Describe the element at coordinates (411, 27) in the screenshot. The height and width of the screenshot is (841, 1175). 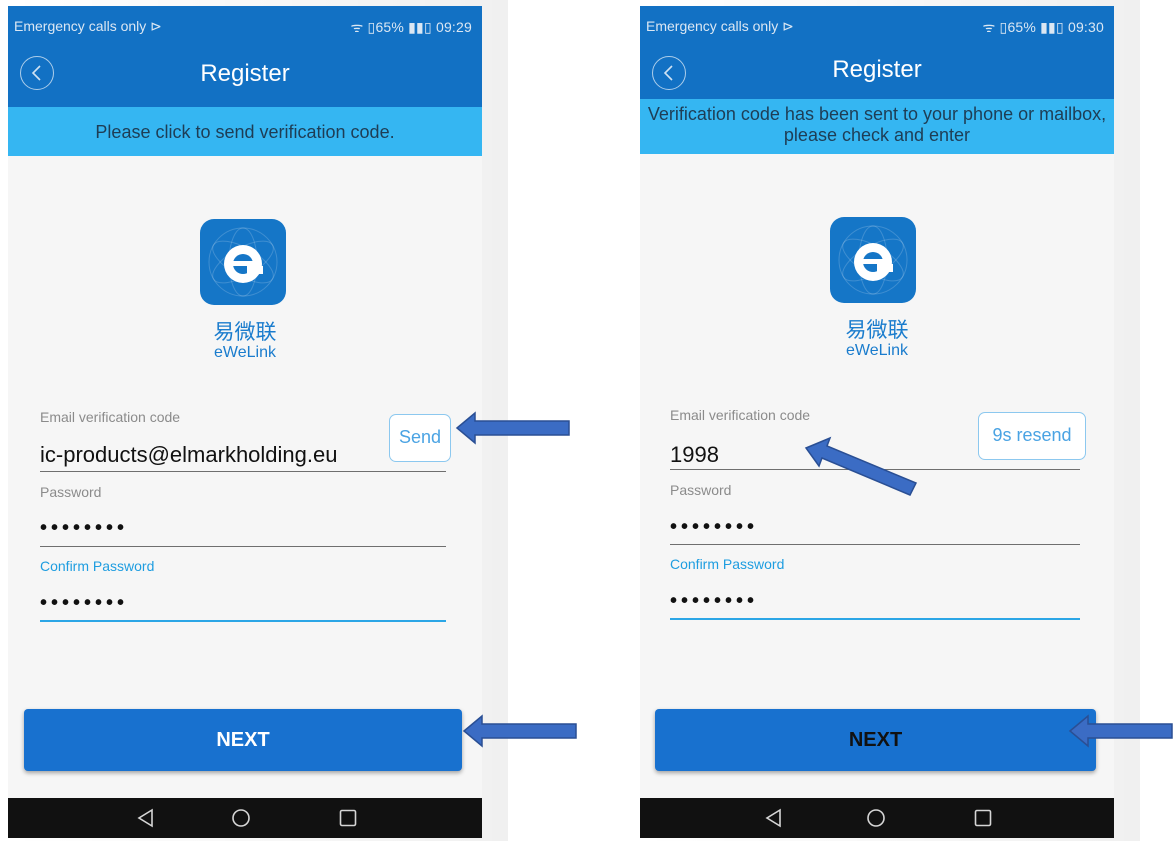
I see `status-indicators: ᯤ ▯65% ▮▮▯ 09:29` at that location.